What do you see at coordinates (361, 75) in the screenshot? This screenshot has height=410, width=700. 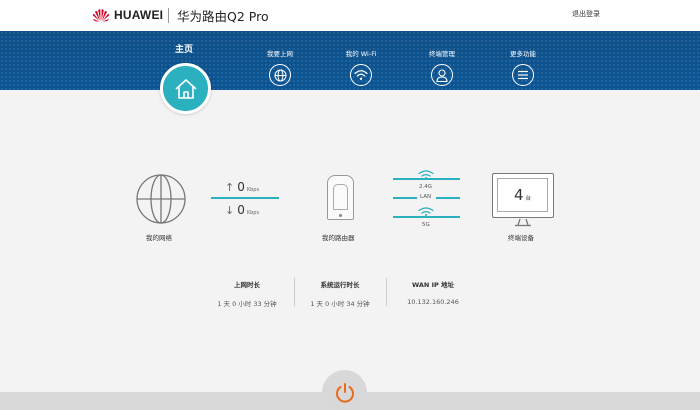 I see `wifi-icon` at bounding box center [361, 75].